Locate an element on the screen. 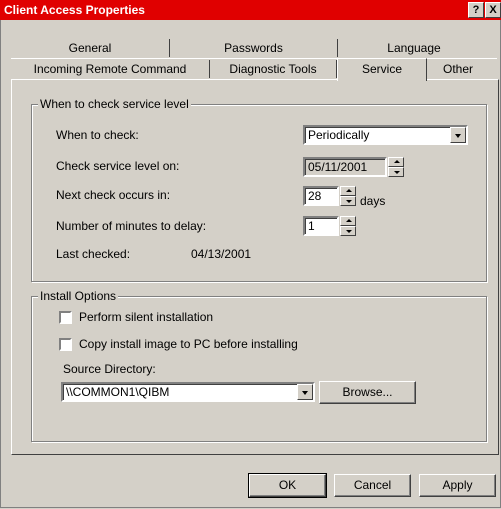 This screenshot has width=501, height=509. next-check-spinner is located at coordinates (348, 196).